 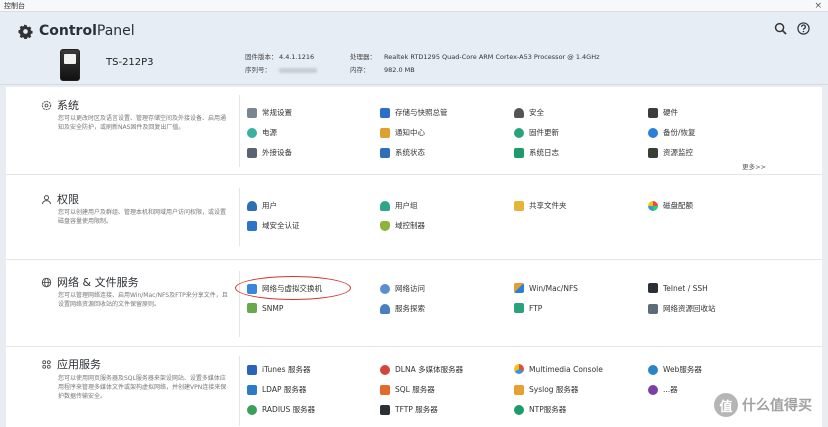 I want to click on tftp-icon, so click(x=385, y=409).